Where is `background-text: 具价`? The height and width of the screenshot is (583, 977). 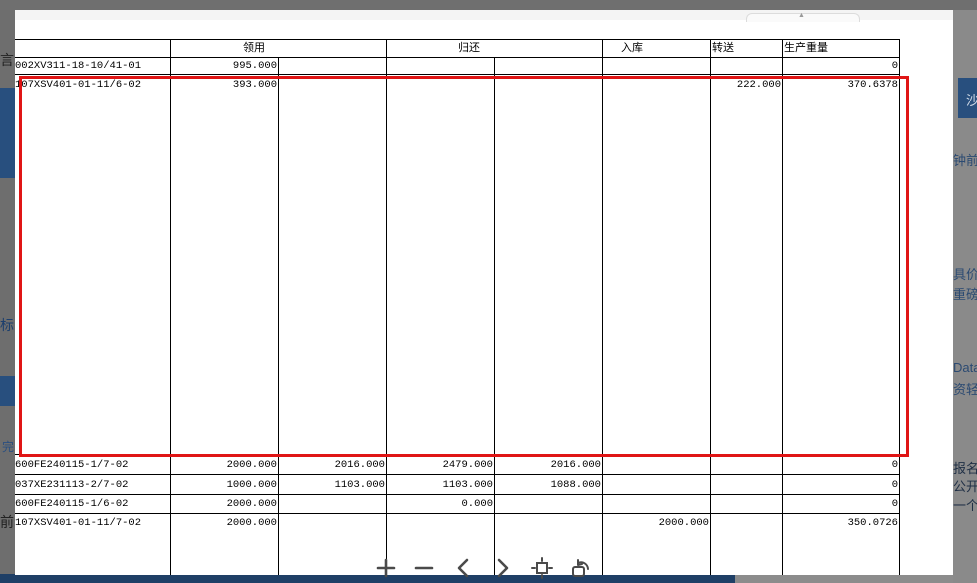 background-text: 具价 is located at coordinates (965, 274).